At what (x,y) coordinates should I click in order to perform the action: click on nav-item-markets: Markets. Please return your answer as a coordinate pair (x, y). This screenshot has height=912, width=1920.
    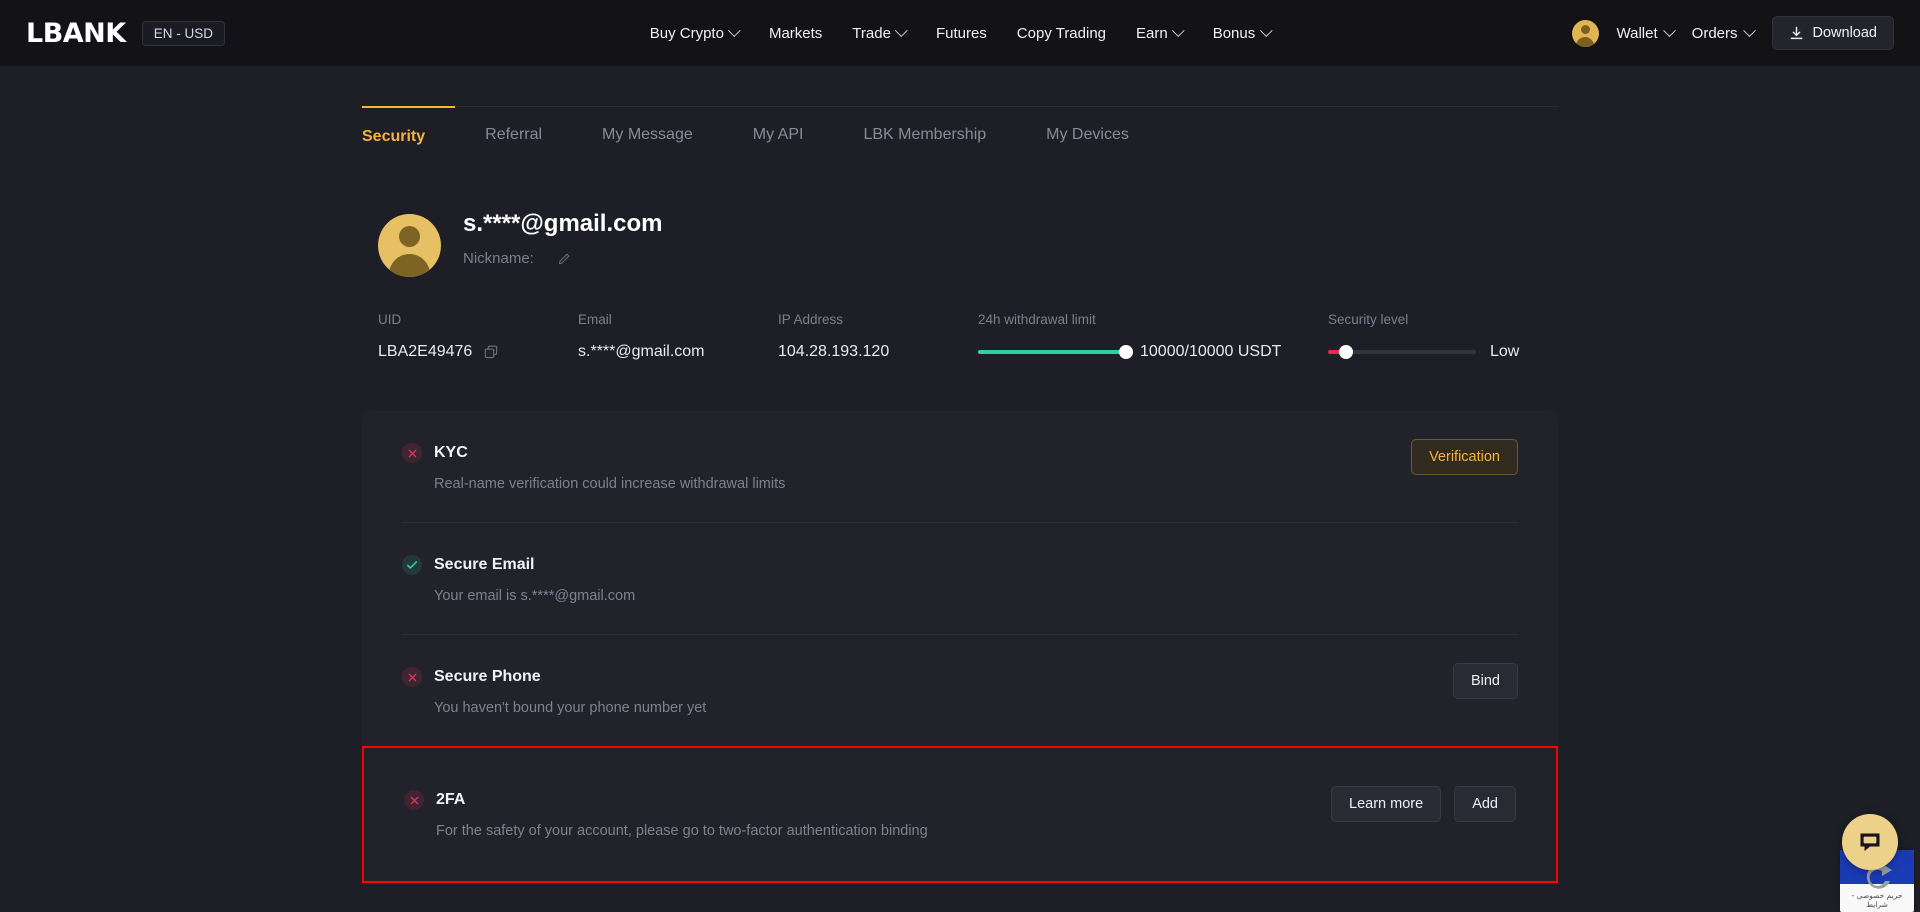
    Looking at the image, I should click on (795, 33).